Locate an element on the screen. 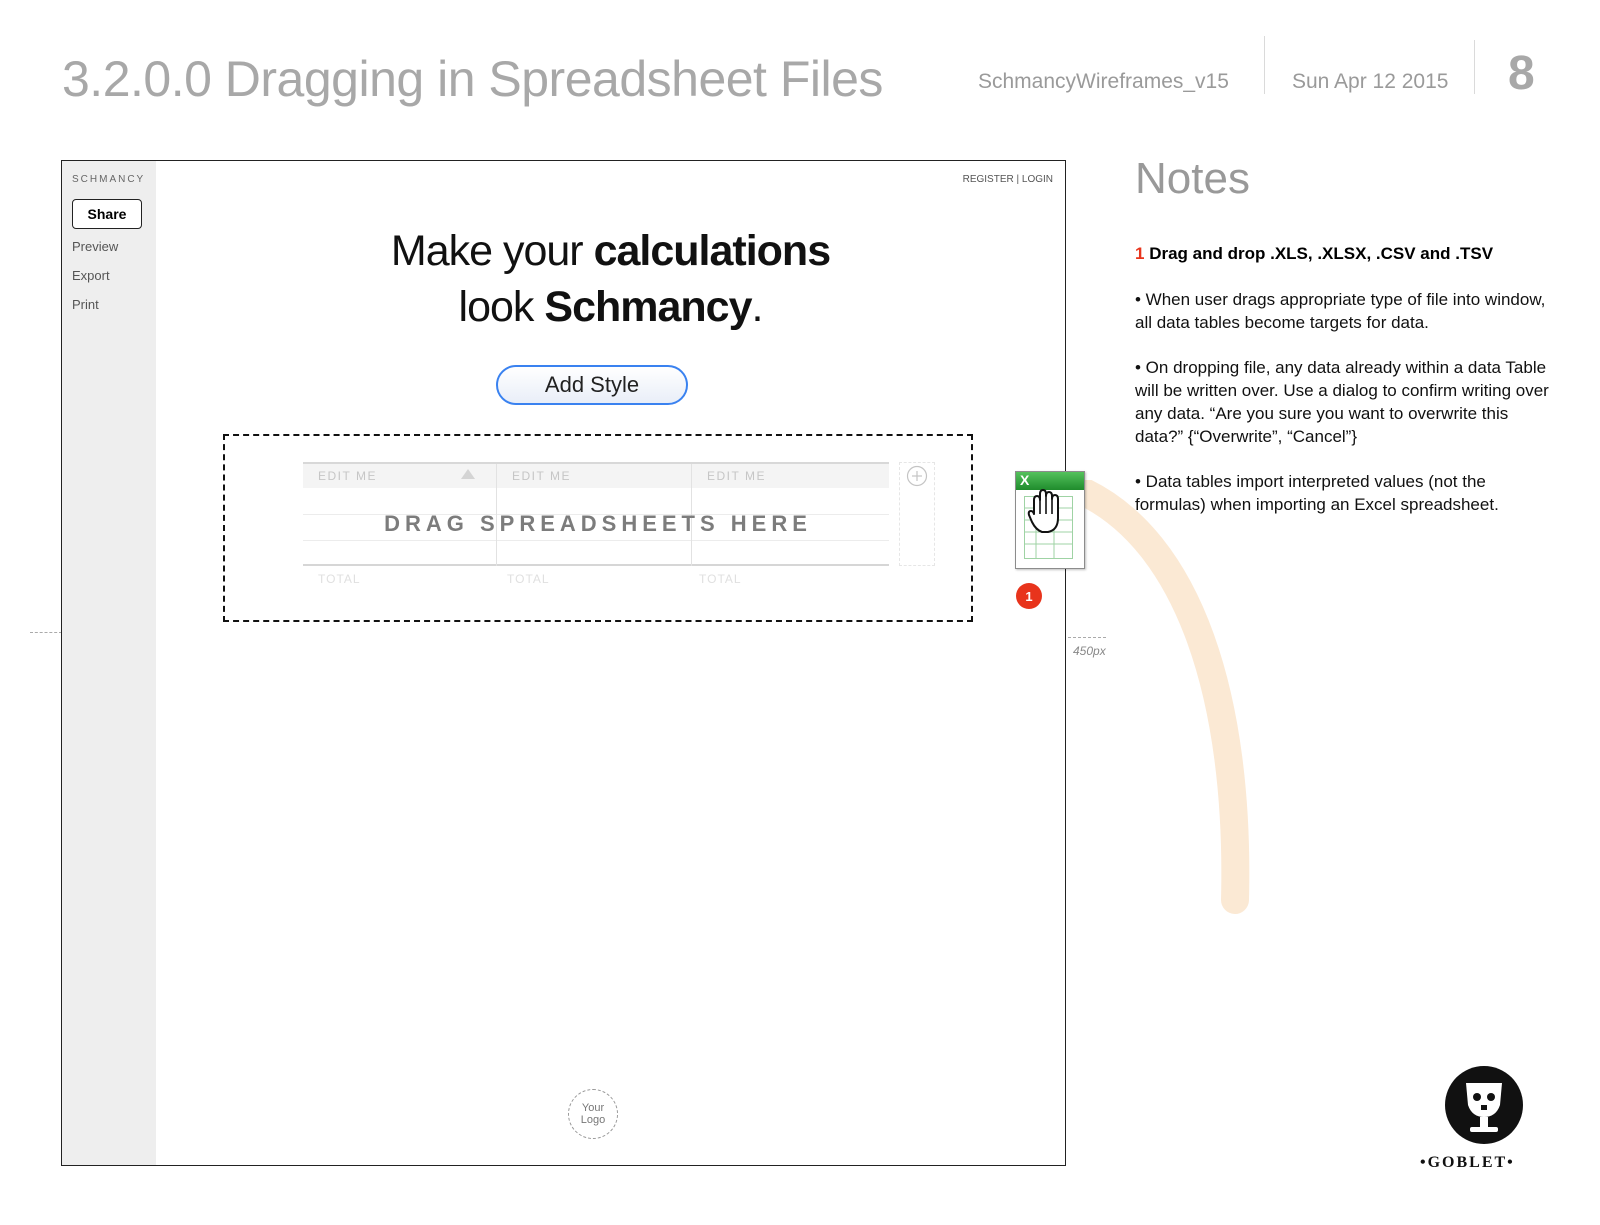  hero-line-2: look Schmancy. is located at coordinates (563, 307).